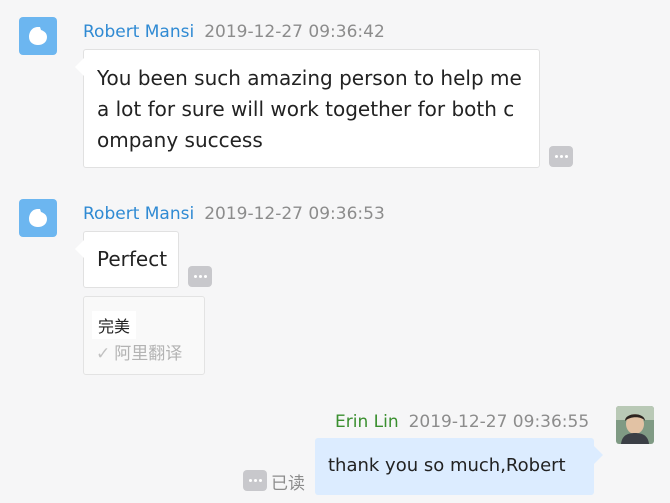 This screenshot has width=670, height=503. Describe the element at coordinates (103, 354) in the screenshot. I see `check-icon: ✓` at that location.